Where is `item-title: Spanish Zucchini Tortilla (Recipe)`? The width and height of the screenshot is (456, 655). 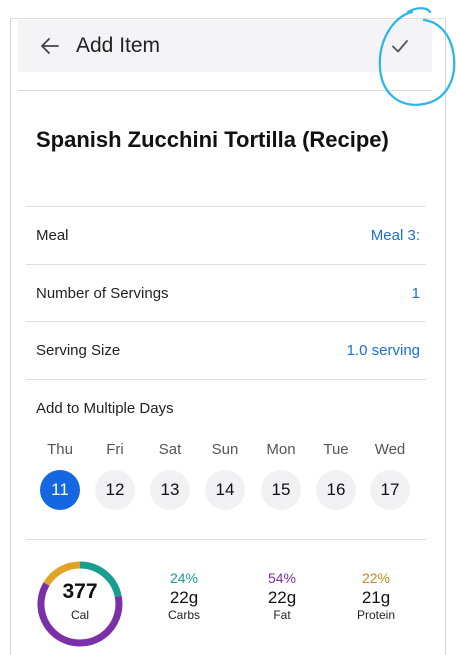
item-title: Spanish Zucchini Tortilla (Recipe) is located at coordinates (212, 139).